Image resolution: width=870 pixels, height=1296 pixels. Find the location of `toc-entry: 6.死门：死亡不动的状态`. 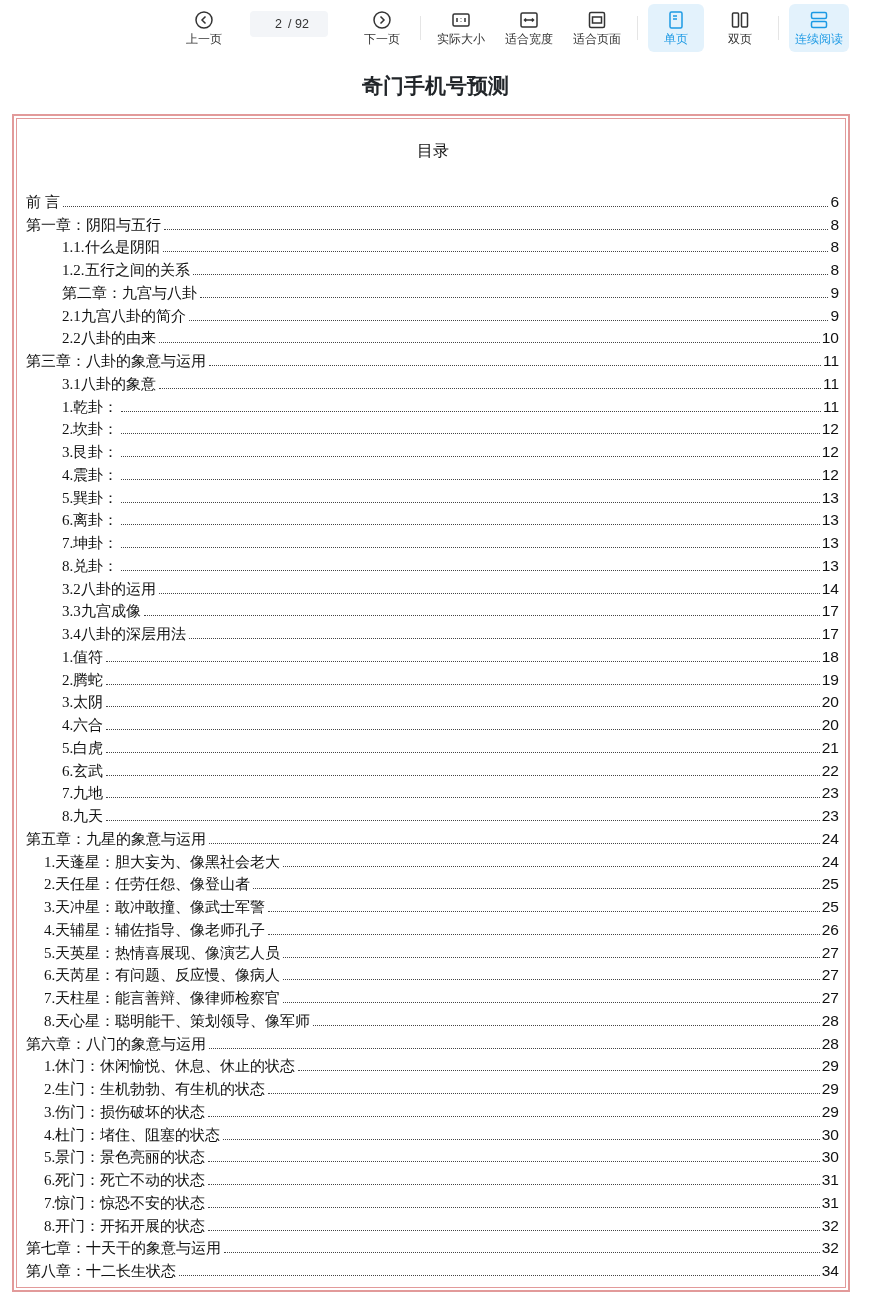

toc-entry: 6.死门：死亡不动的状态 is located at coordinates (125, 1180).